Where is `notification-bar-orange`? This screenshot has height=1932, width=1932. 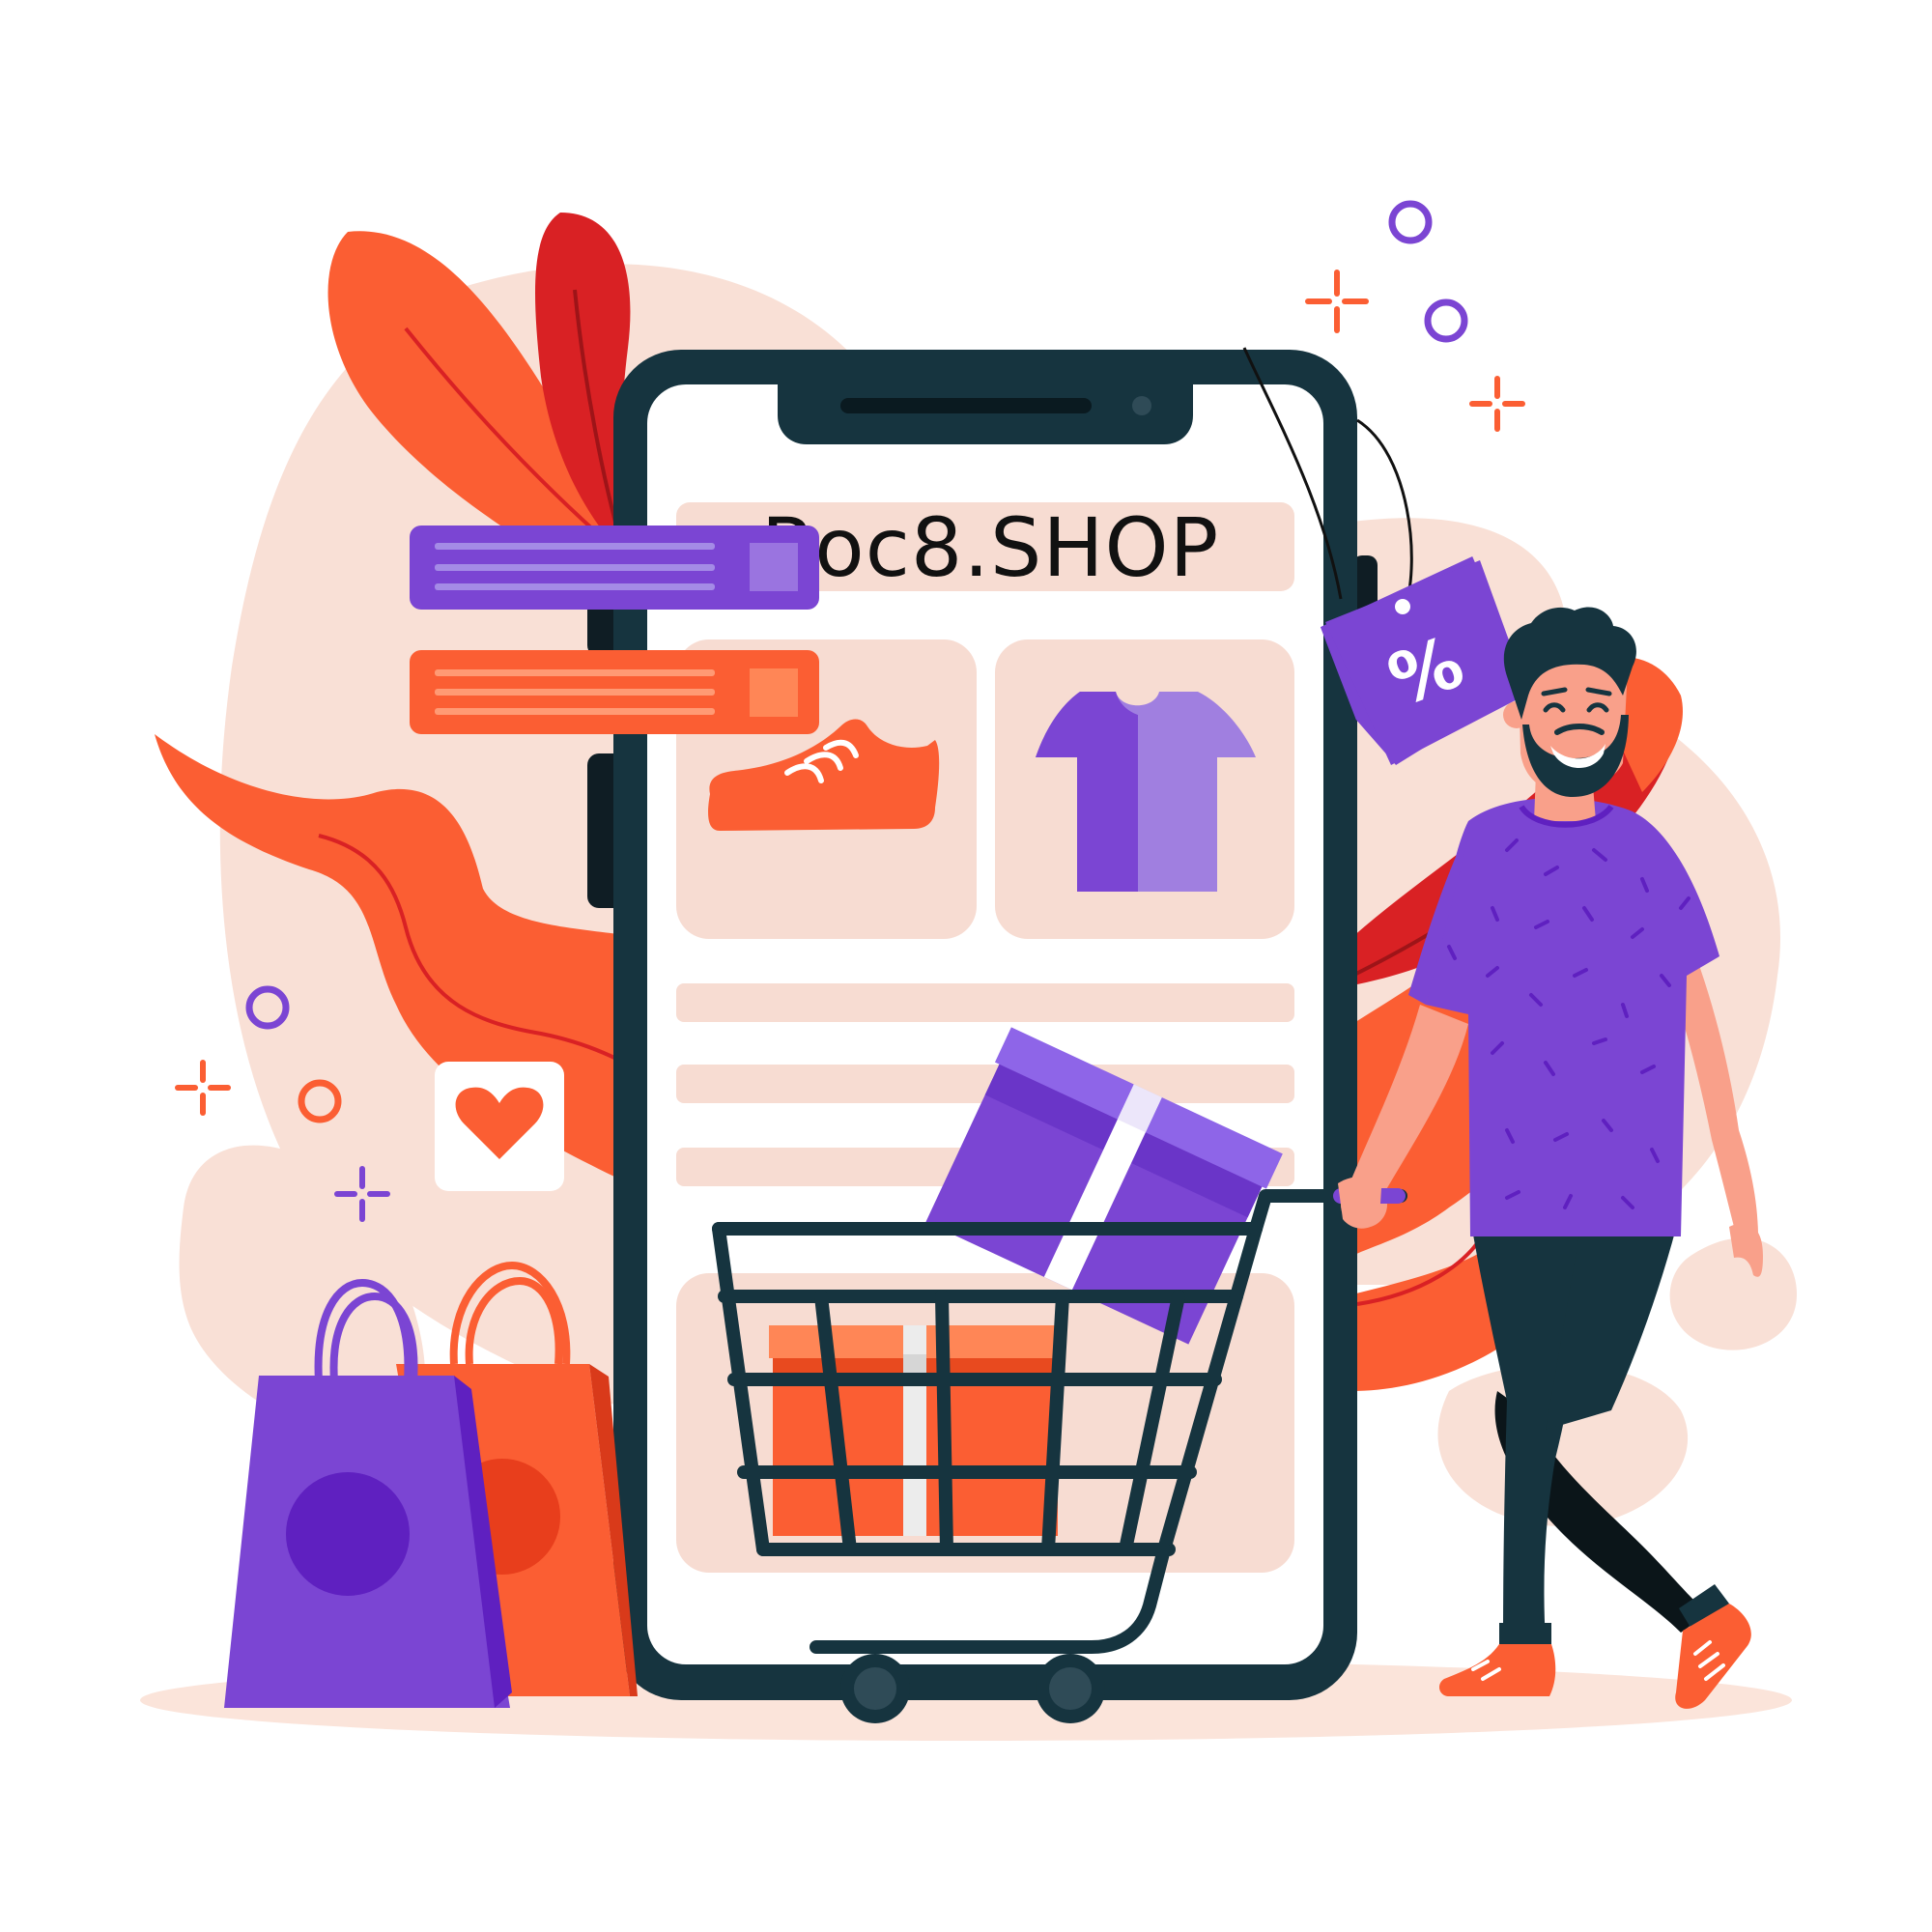 notification-bar-orange is located at coordinates (614, 692).